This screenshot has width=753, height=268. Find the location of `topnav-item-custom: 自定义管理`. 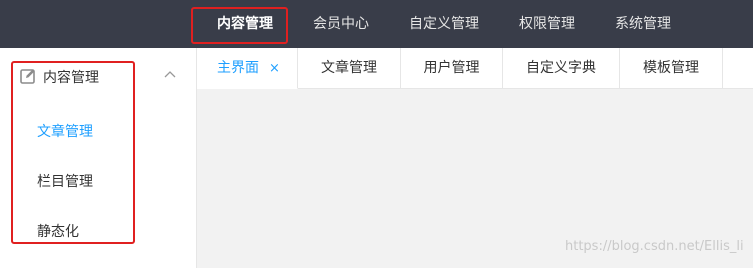

topnav-item-custom: 自定义管理 is located at coordinates (444, 24).